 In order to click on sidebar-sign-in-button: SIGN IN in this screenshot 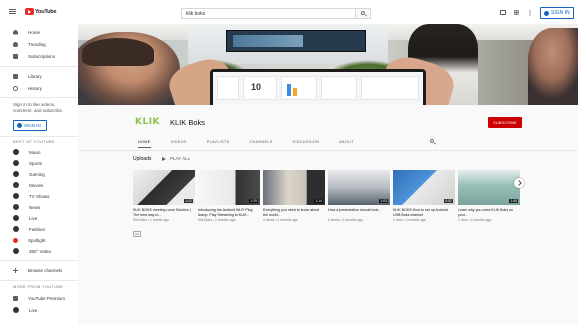, I will do `click(30, 125)`.